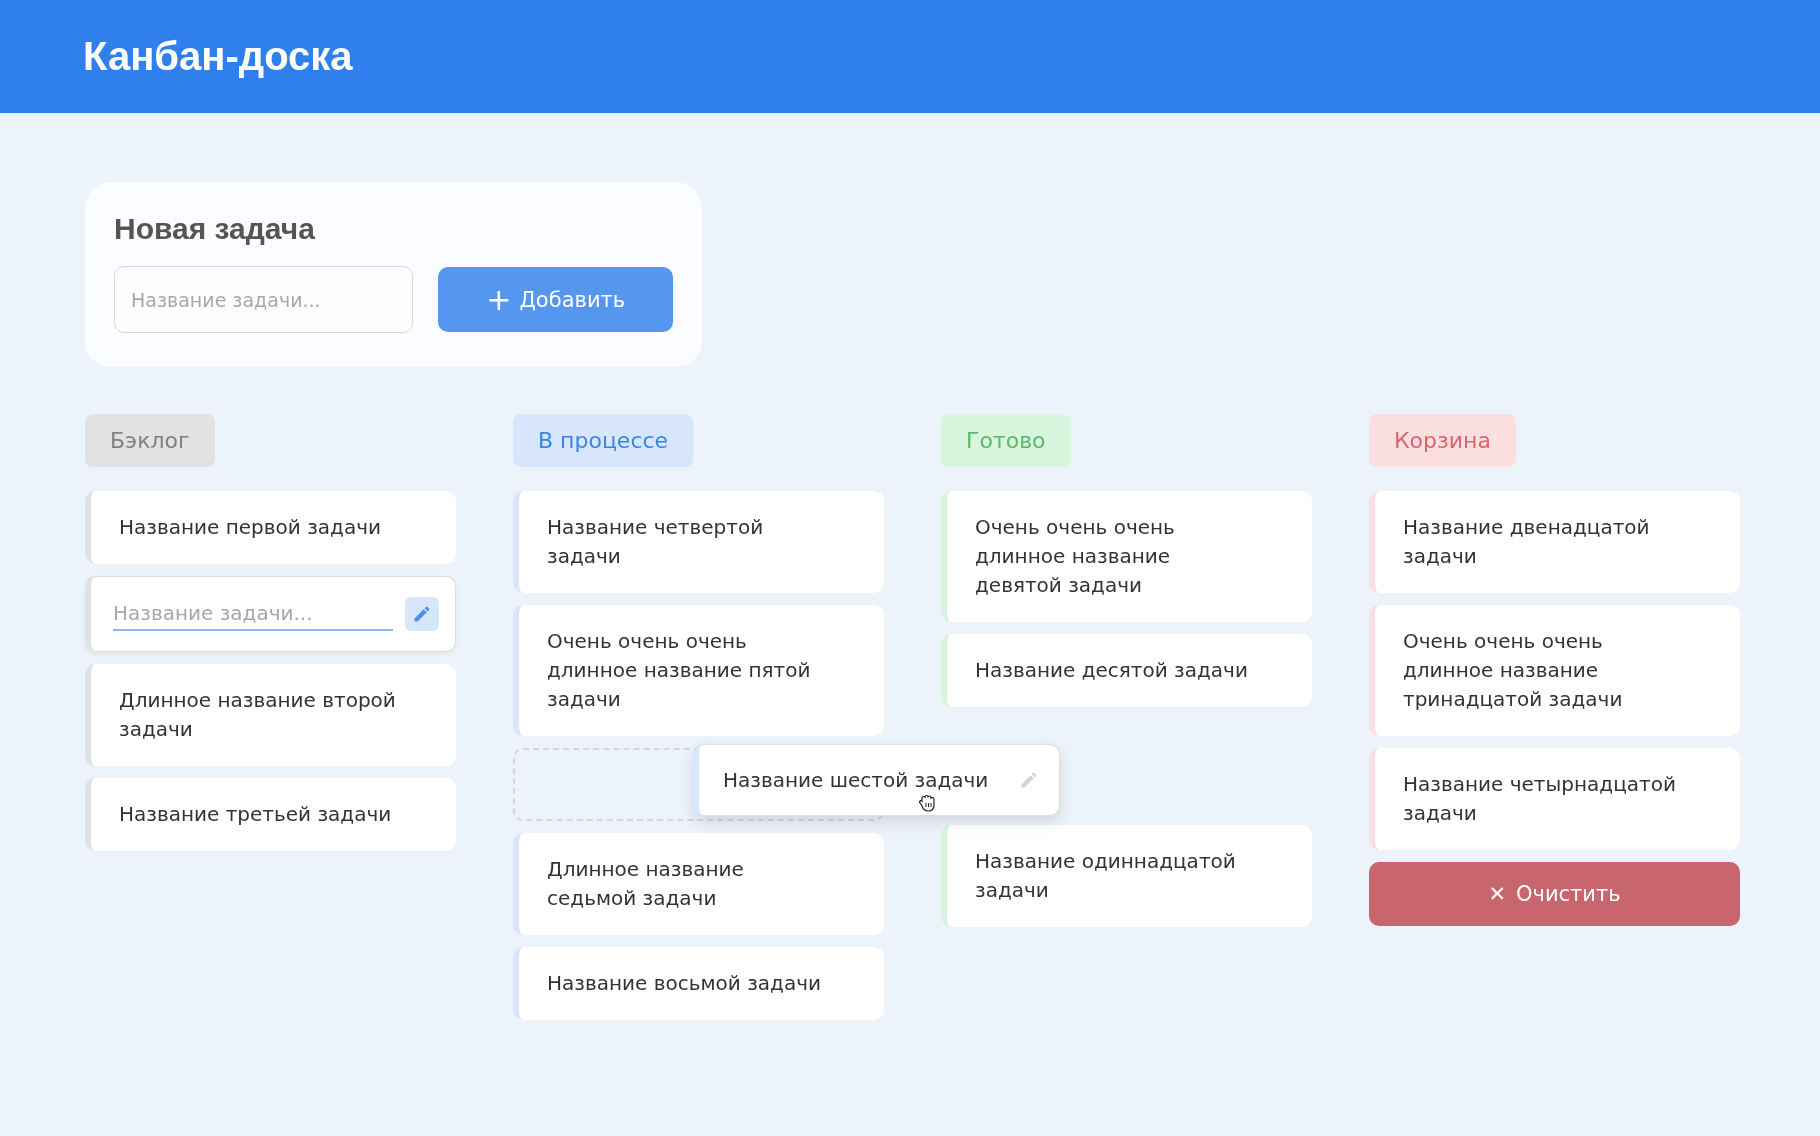 Image resolution: width=1820 pixels, height=1136 pixels. I want to click on task-card: Очень очень очень длинное название пятой задачи, so click(698, 670).